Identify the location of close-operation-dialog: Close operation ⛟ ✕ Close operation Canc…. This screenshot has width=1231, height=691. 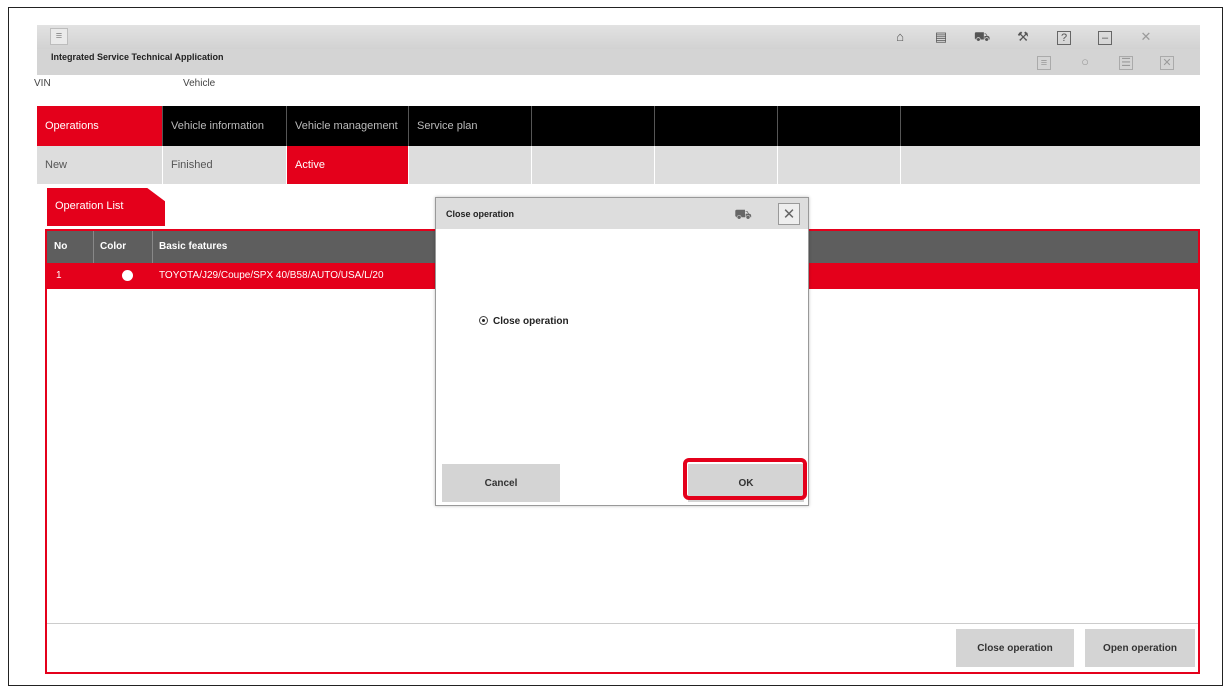
(622, 351).